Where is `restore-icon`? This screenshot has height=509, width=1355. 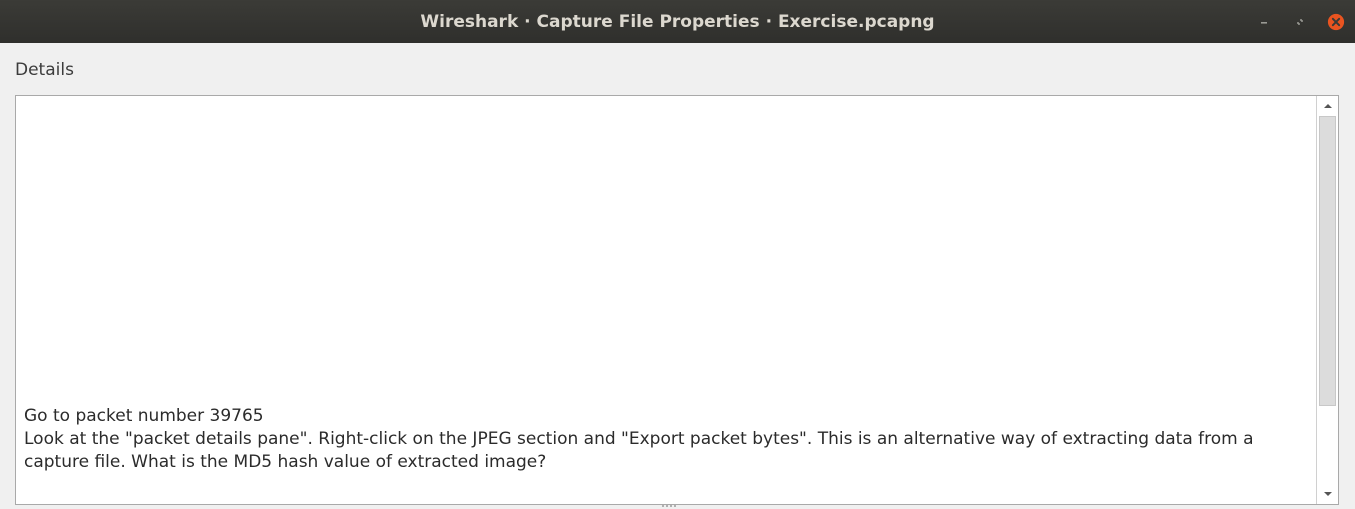
restore-icon is located at coordinates (1300, 21).